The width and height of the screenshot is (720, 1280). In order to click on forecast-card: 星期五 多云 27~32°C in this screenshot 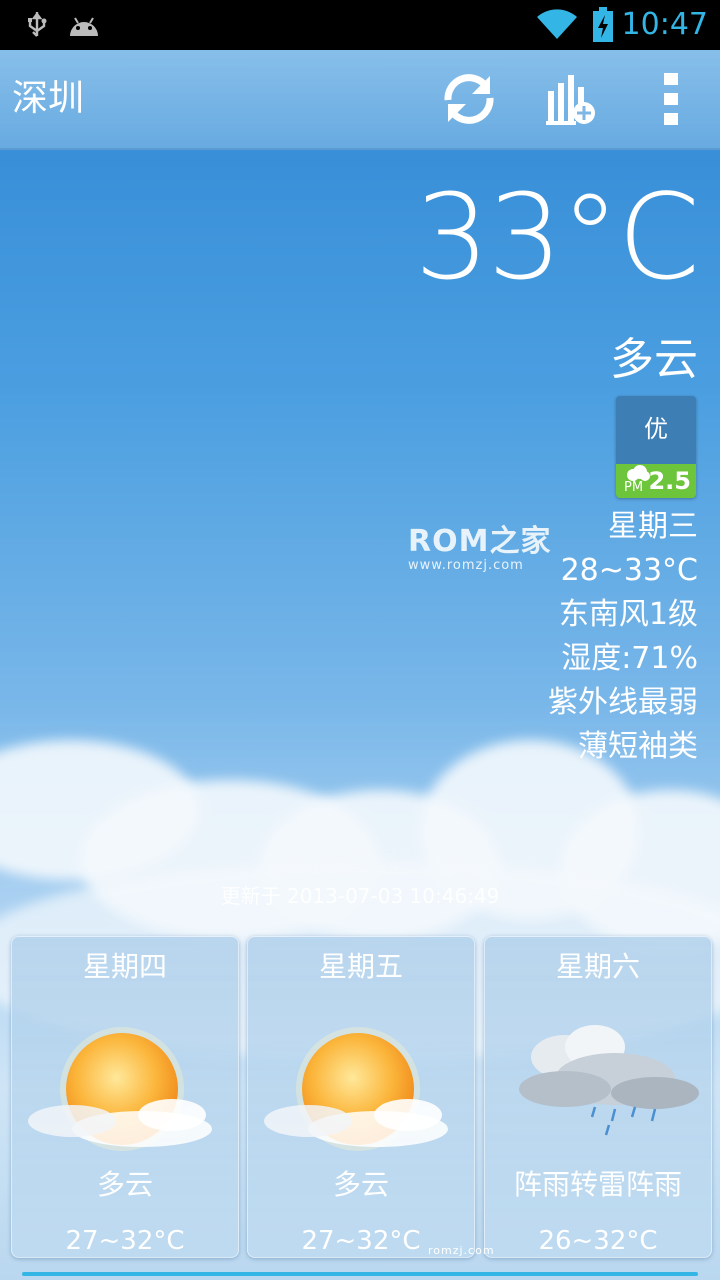, I will do `click(361, 1097)`.